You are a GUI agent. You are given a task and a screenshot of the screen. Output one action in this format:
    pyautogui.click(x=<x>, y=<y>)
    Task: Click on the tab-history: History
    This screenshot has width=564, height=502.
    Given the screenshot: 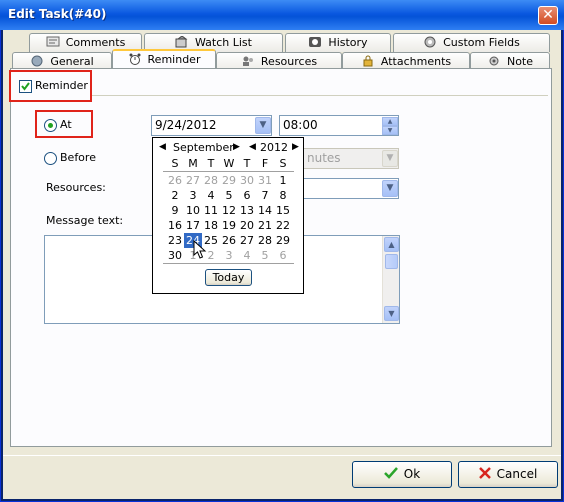 What is the action you would take?
    pyautogui.click(x=338, y=42)
    